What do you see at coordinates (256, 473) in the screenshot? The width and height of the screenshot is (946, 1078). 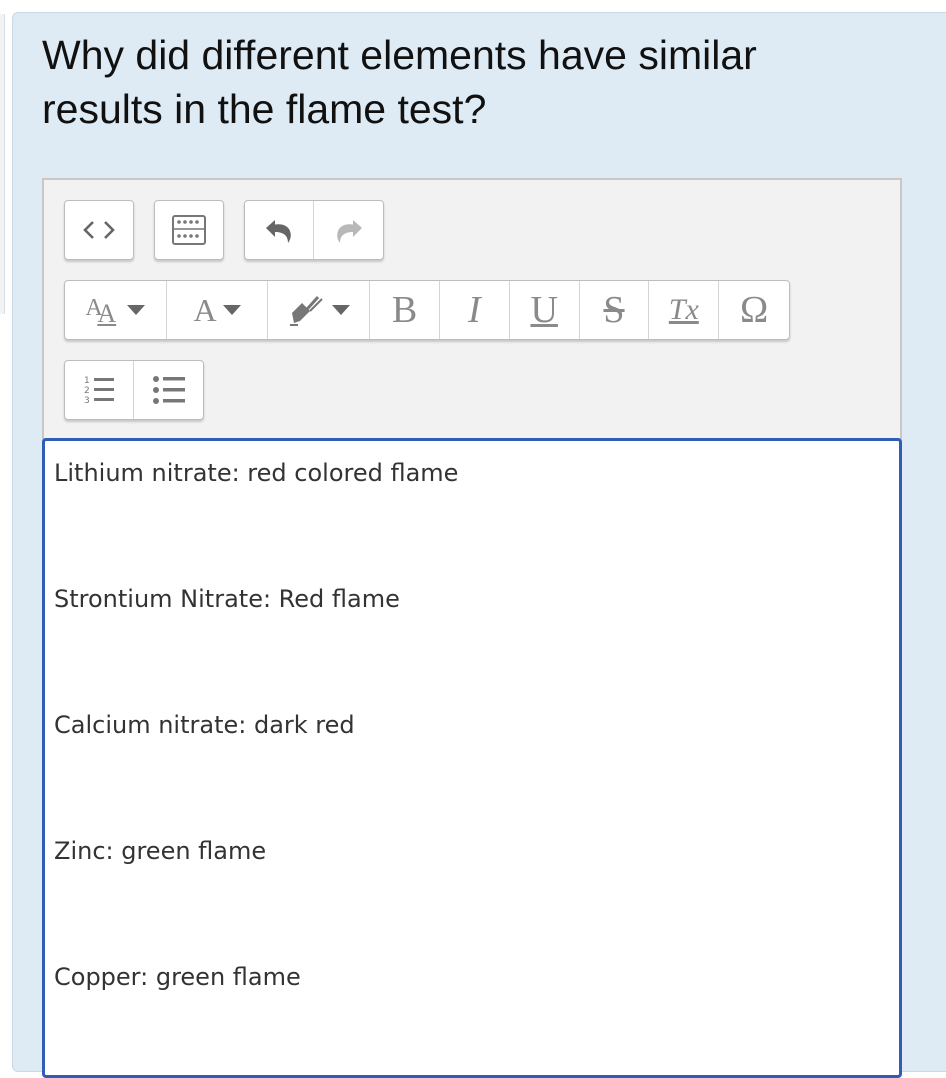 I see `answer-line: Lithium nitrate: red colored flame` at bounding box center [256, 473].